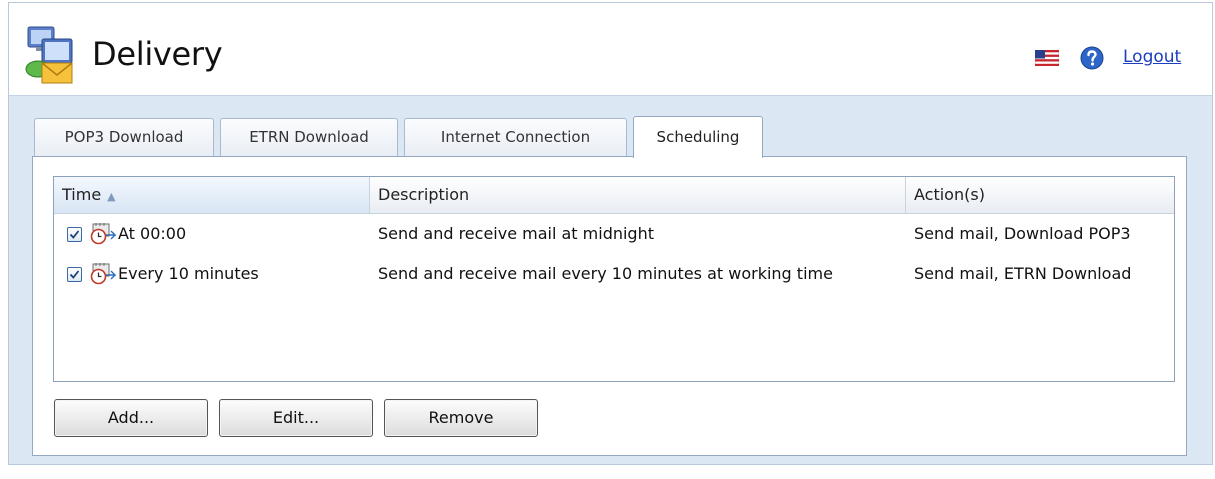 This screenshot has height=479, width=1215. Describe the element at coordinates (1039, 195) in the screenshot. I see `column-header-actions: Action(s)` at that location.